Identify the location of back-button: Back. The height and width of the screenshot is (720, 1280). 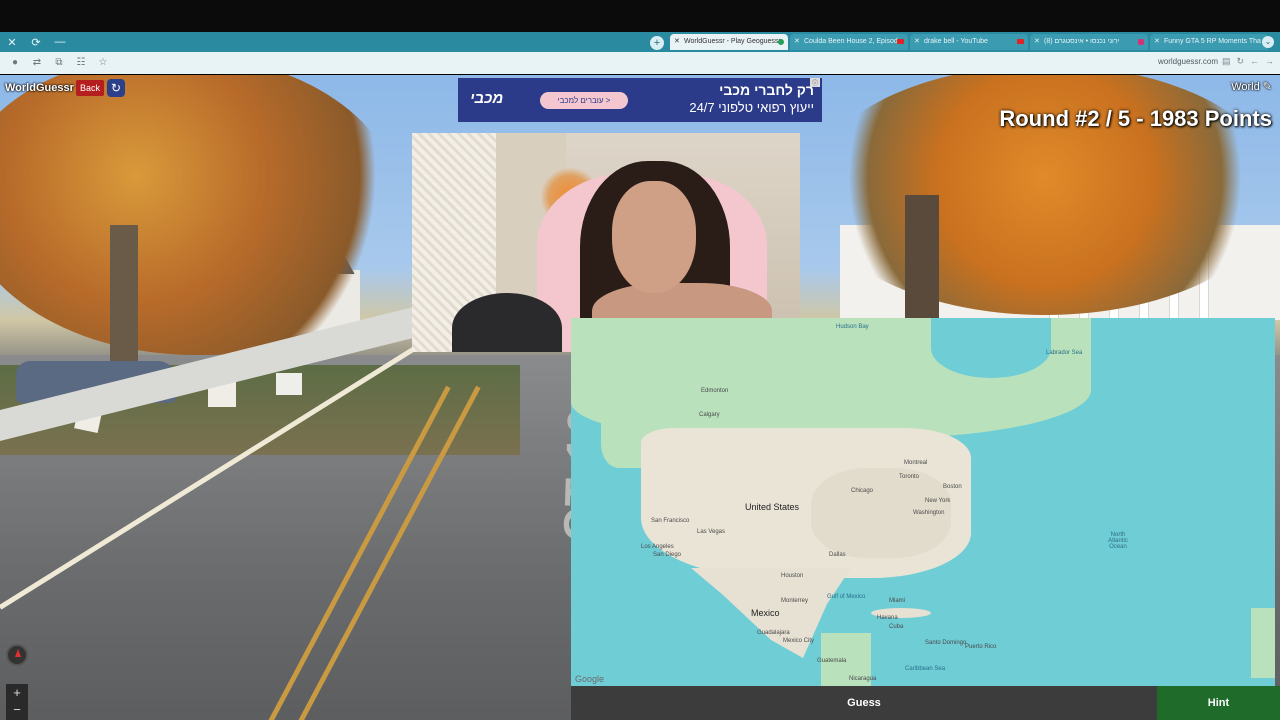
(90, 88).